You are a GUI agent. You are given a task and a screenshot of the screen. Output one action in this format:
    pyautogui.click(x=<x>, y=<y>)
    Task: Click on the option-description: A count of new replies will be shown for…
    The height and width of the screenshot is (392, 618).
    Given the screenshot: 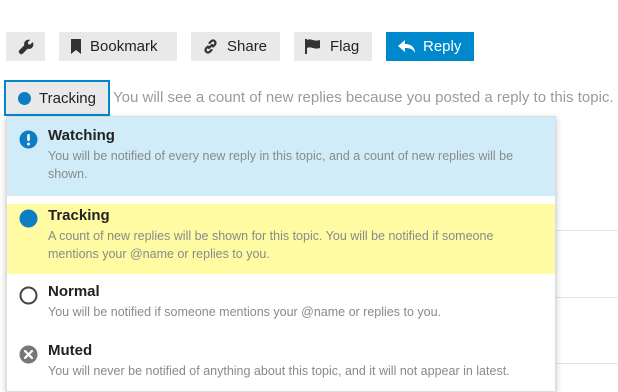 What is the action you would take?
    pyautogui.click(x=271, y=245)
    